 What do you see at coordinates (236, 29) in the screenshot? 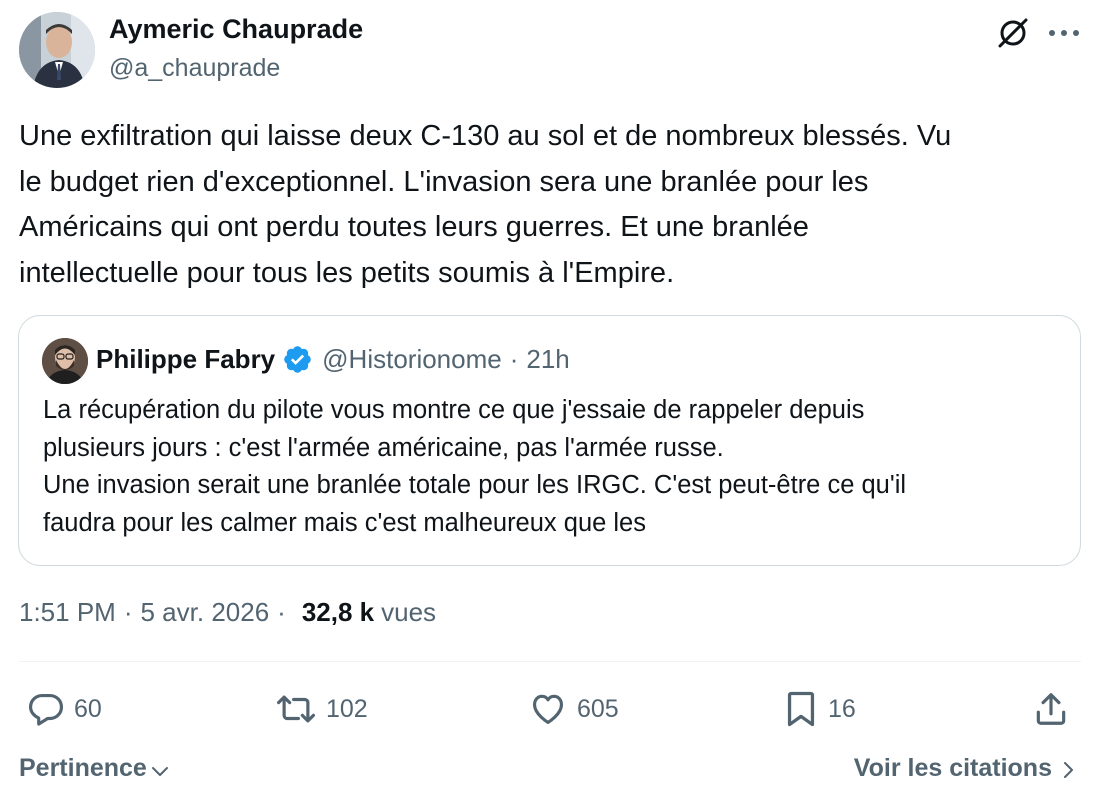
I see `author-name: Aymeric Chauprade` at bounding box center [236, 29].